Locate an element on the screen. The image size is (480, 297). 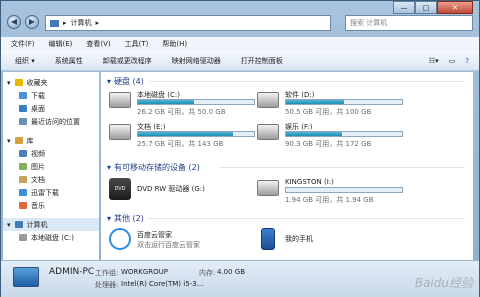
help-icon: ? is located at coordinates (467, 61).